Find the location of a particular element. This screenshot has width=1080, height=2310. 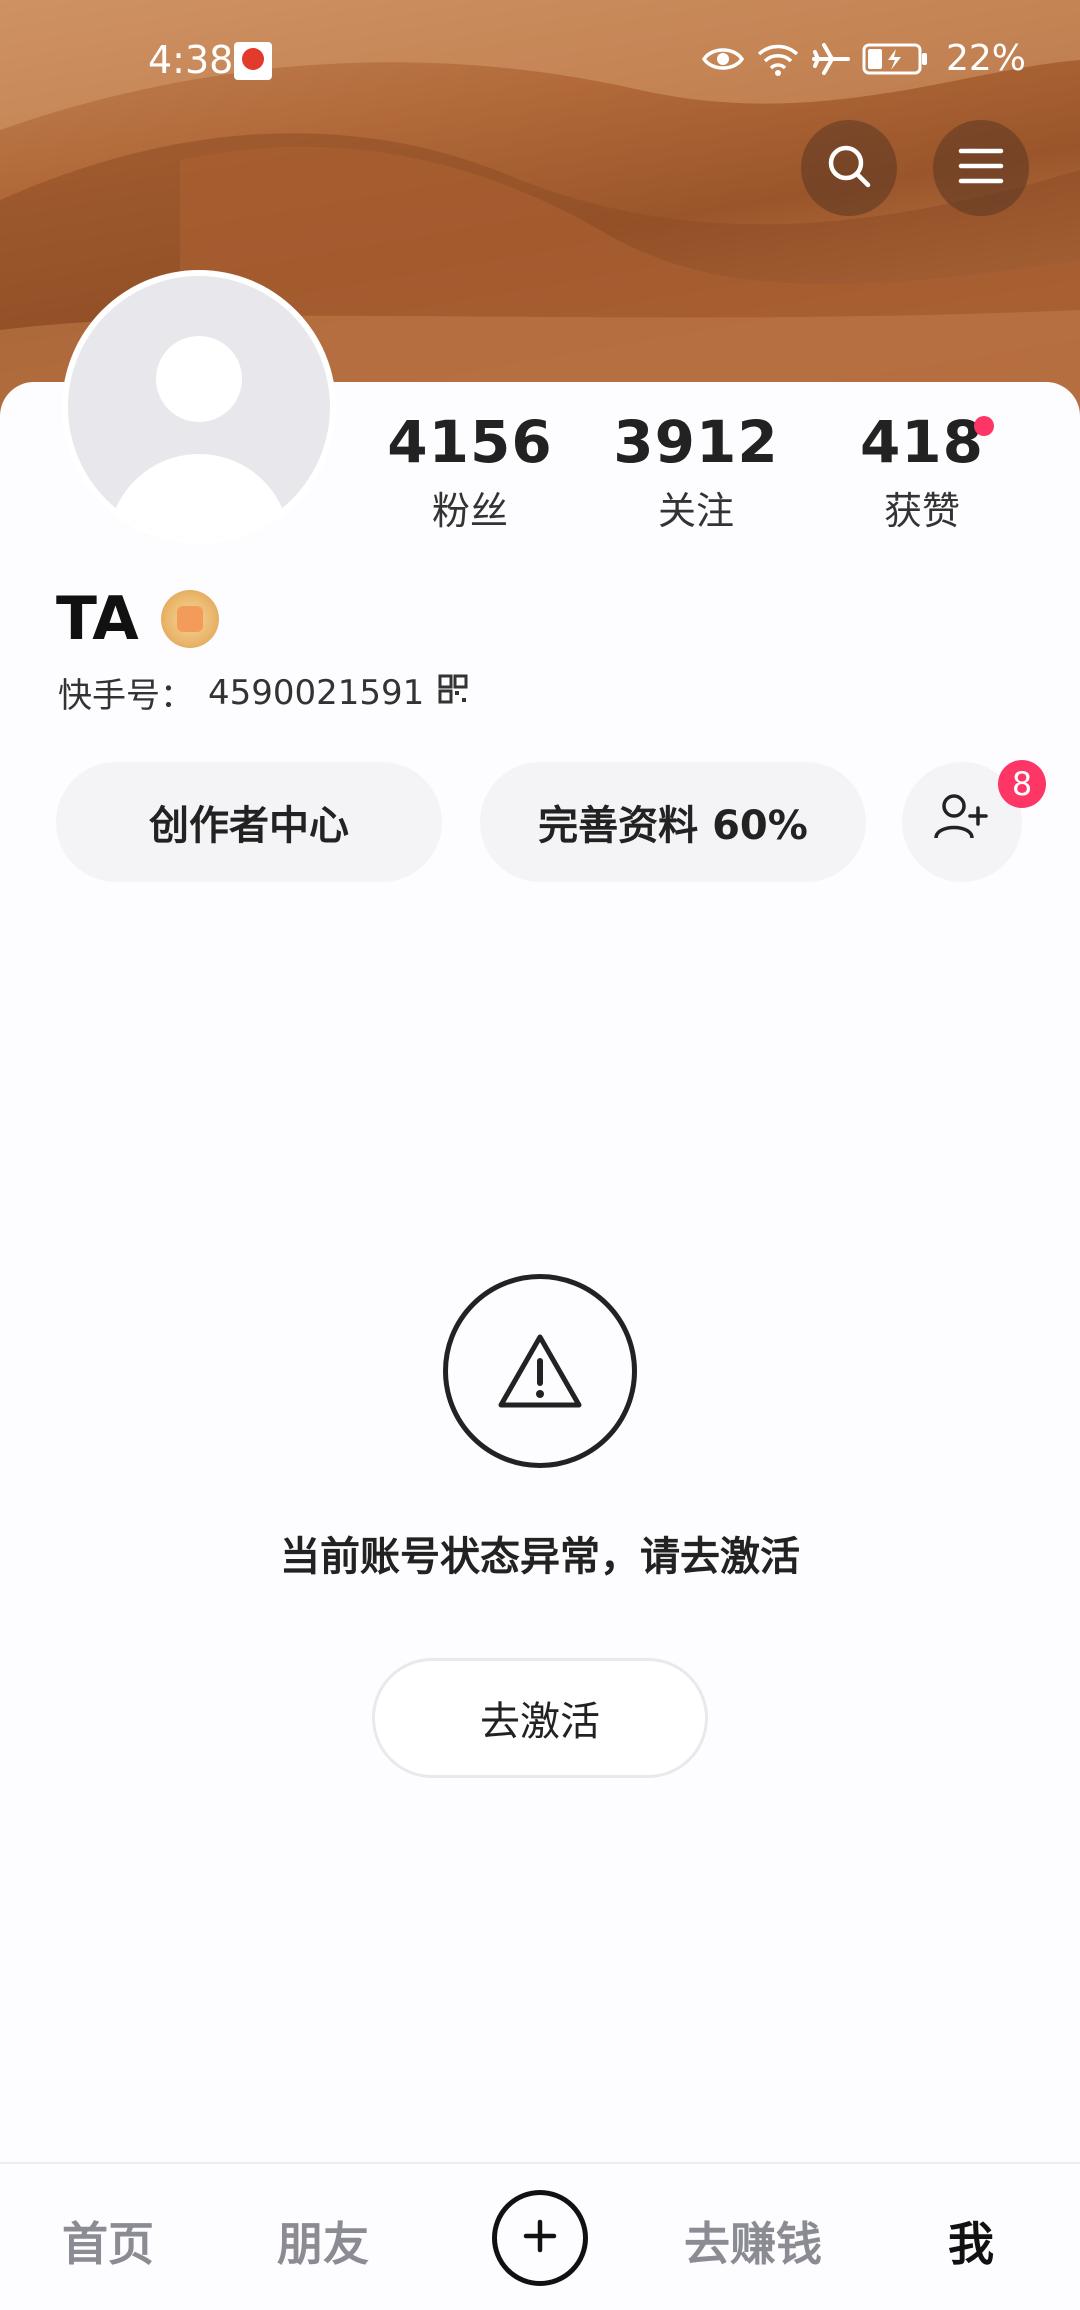

friend-request-count-badge: 8 is located at coordinates (1022, 784).